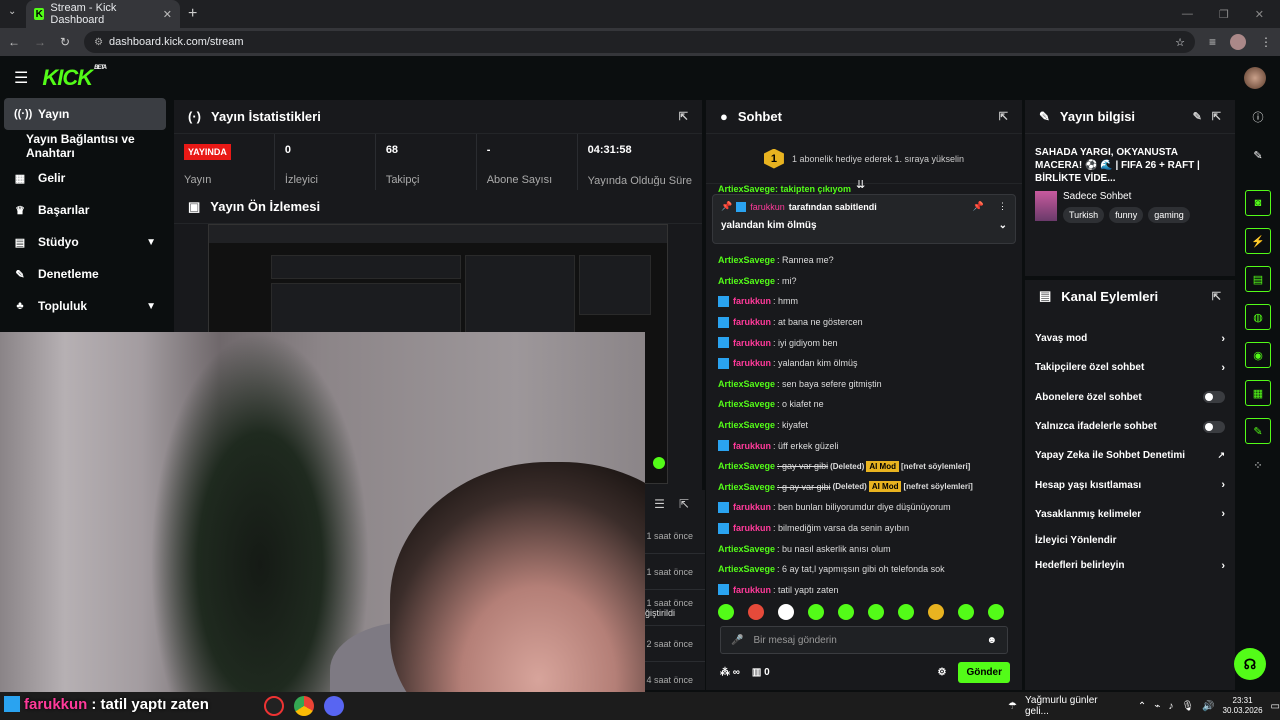 The width and height of the screenshot is (1280, 720). What do you see at coordinates (1214, 426) in the screenshot?
I see `emote-only-toggle` at bounding box center [1214, 426].